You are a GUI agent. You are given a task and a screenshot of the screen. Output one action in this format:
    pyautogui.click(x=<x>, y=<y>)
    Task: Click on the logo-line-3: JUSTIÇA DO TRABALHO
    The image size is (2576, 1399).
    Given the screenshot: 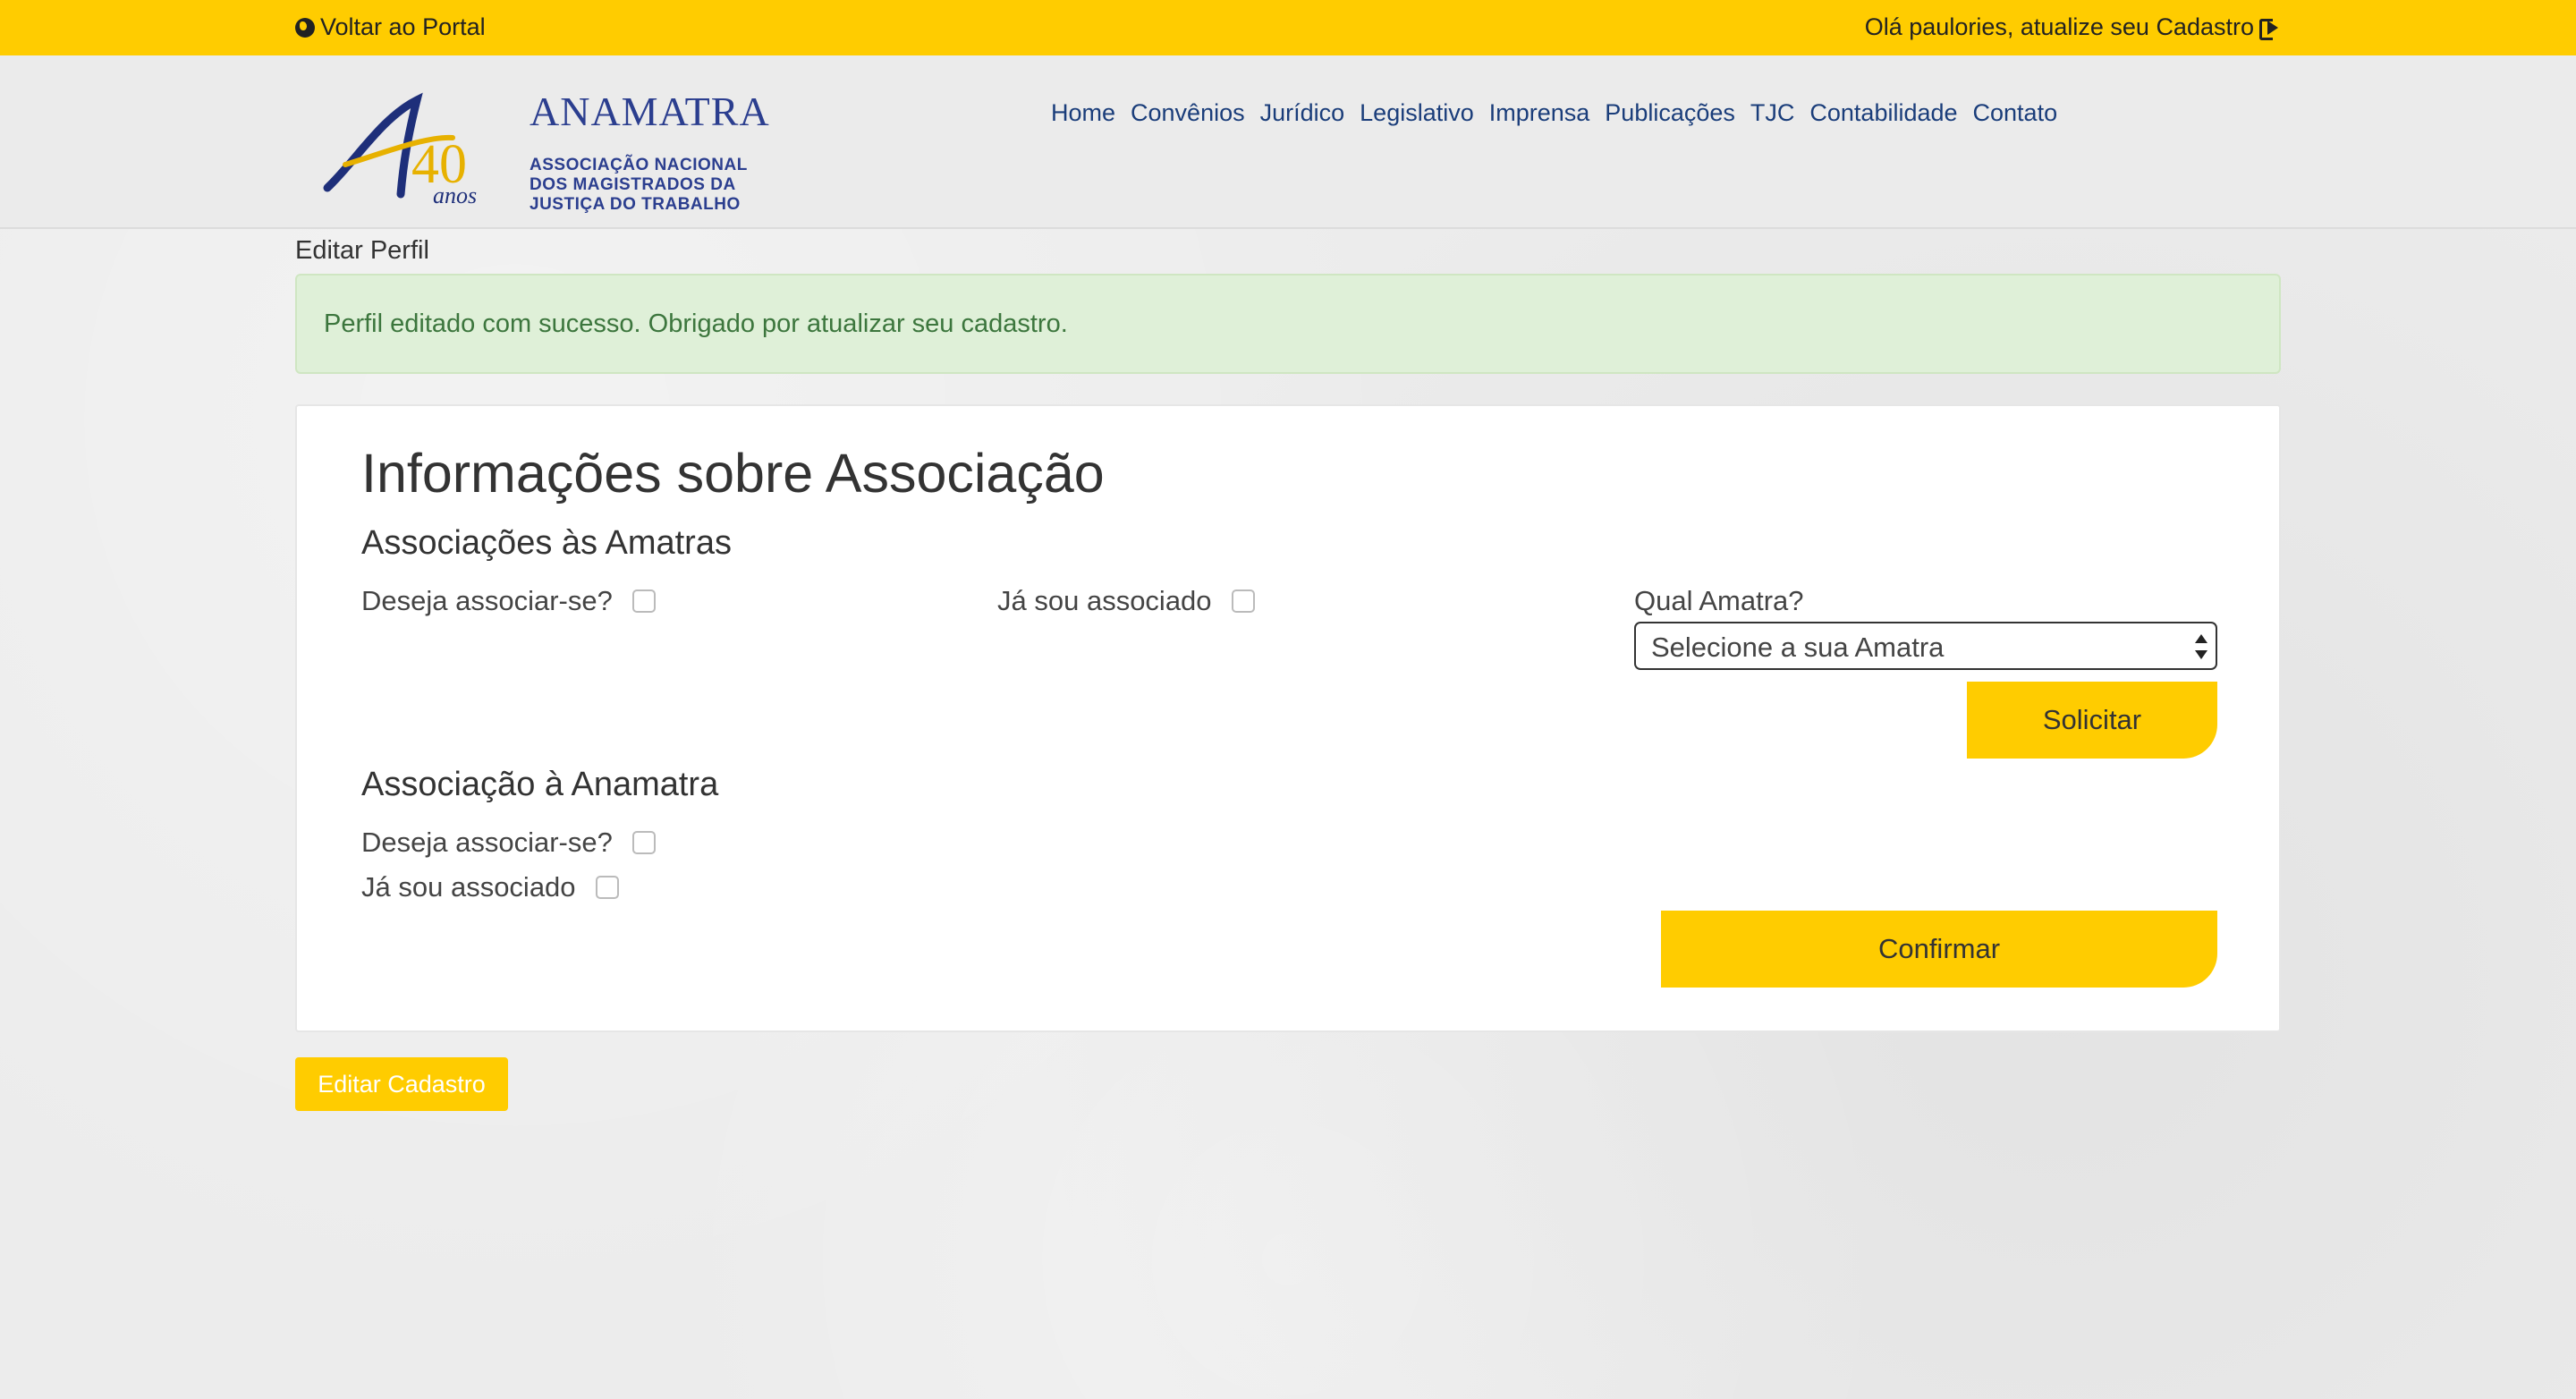 What is the action you would take?
    pyautogui.click(x=635, y=204)
    